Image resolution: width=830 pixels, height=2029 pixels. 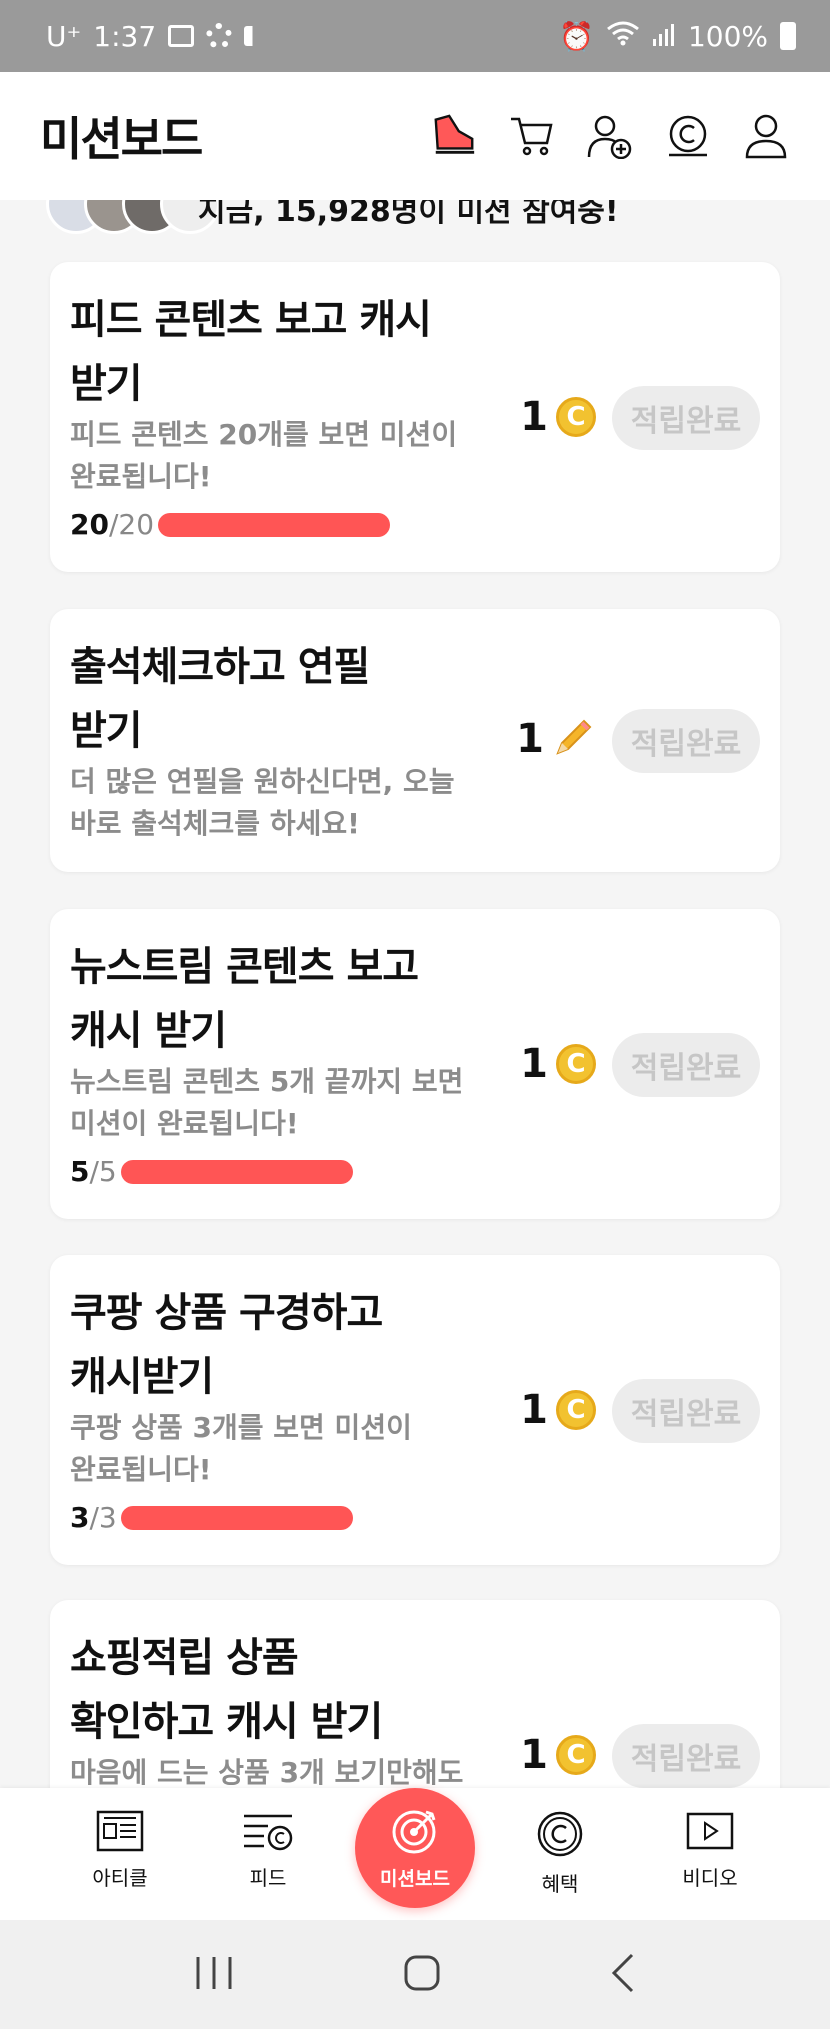 What do you see at coordinates (103, 1517) in the screenshot?
I see `progress-total: /3` at bounding box center [103, 1517].